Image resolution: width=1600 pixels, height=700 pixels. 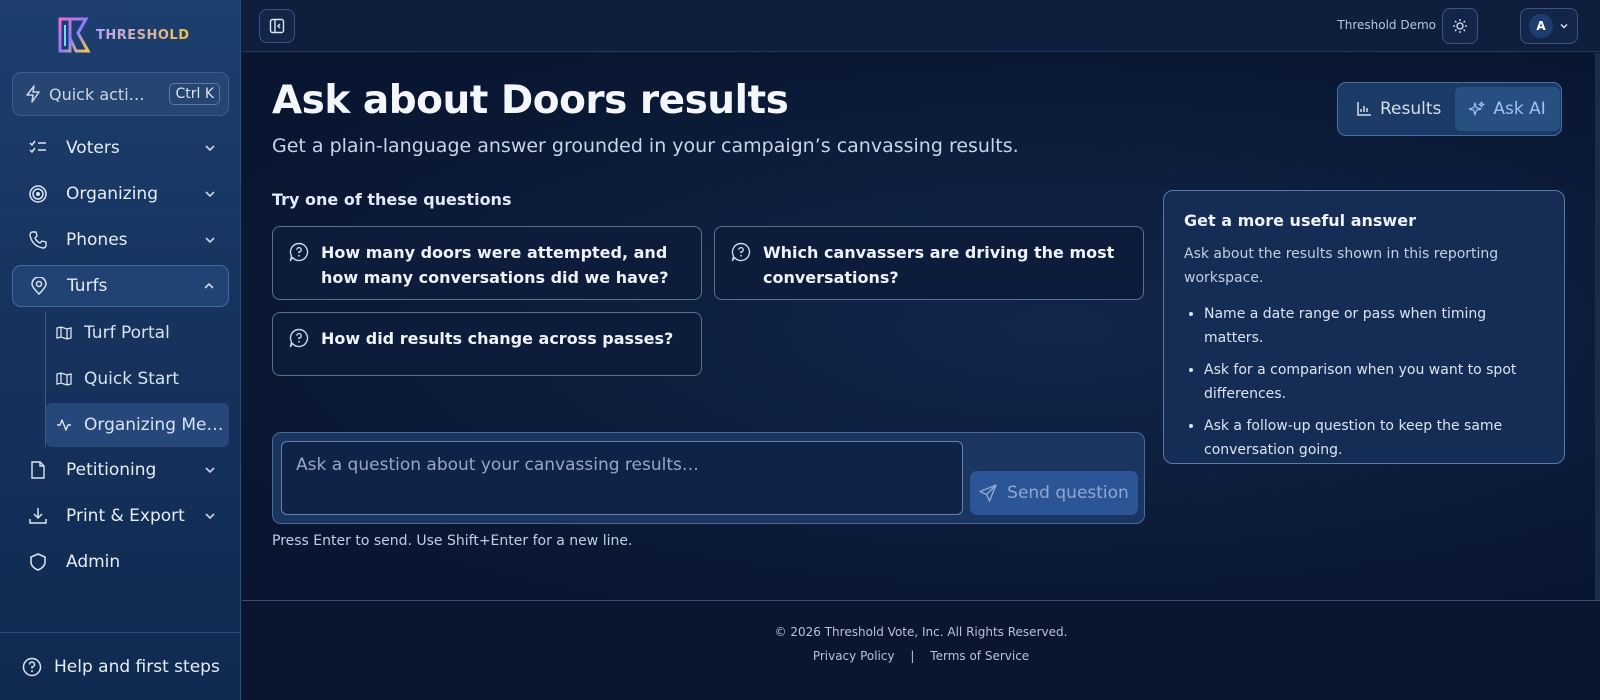 What do you see at coordinates (38, 516) in the screenshot?
I see `download-icon` at bounding box center [38, 516].